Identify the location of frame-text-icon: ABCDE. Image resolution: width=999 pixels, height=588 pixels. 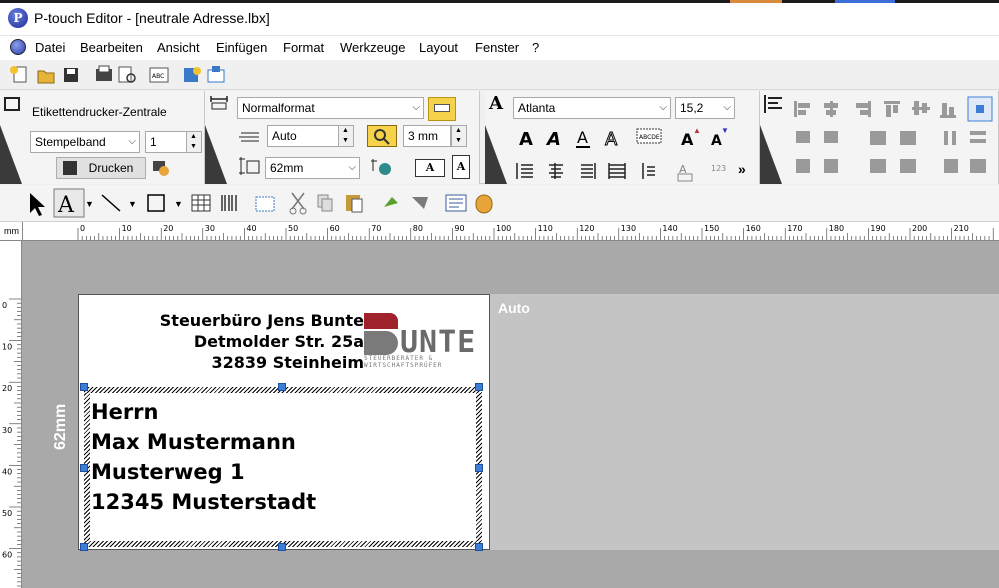
(649, 136).